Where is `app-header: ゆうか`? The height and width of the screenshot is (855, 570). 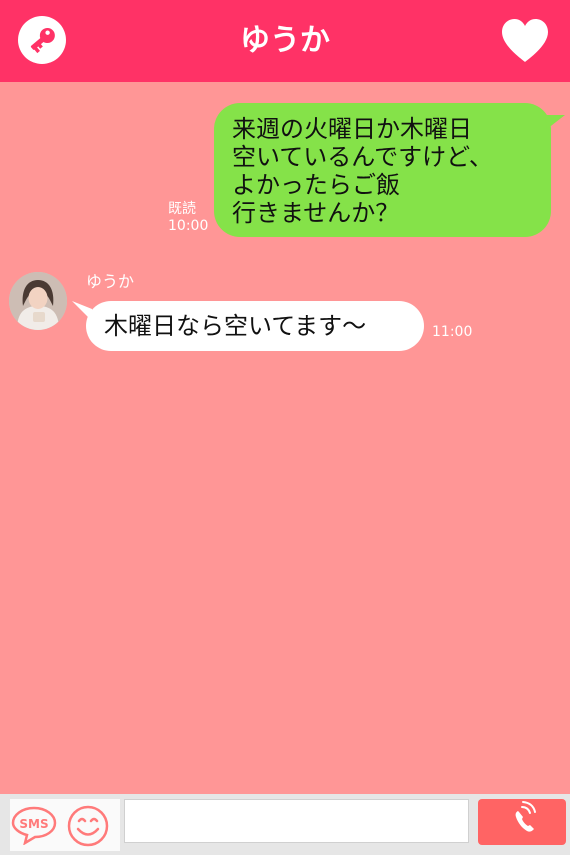
app-header: ゆうか is located at coordinates (285, 41).